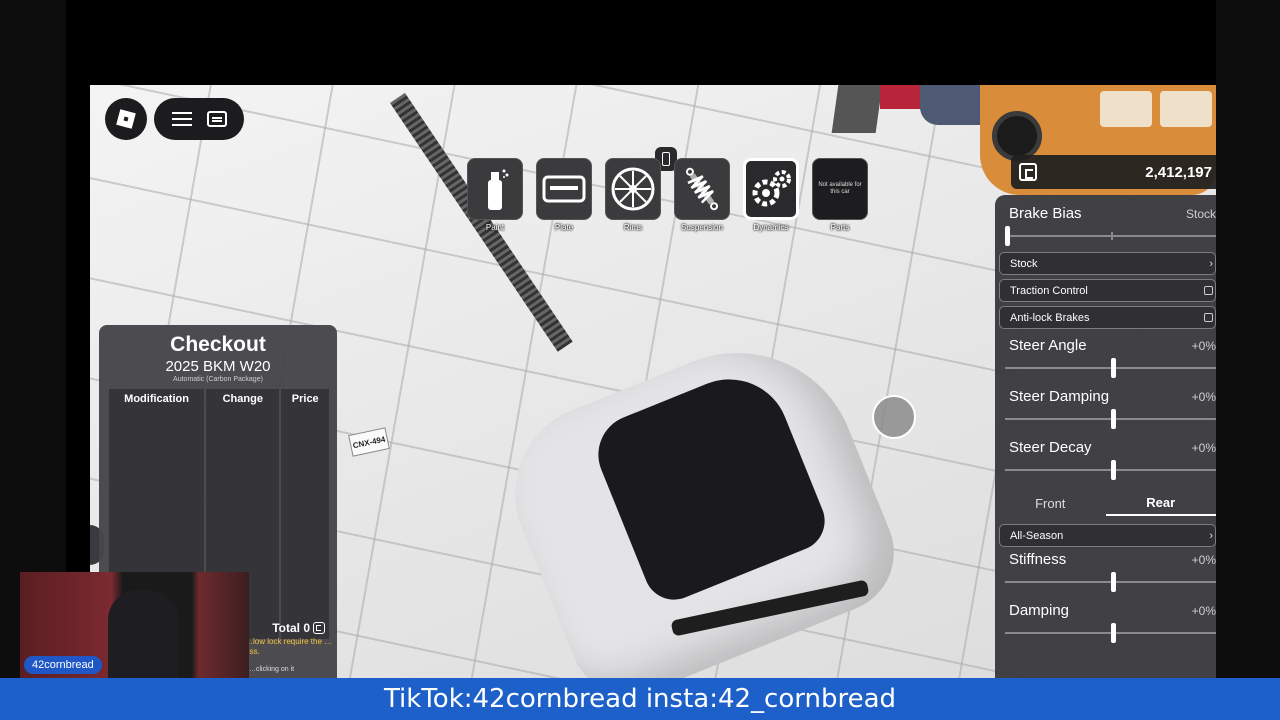  I want to click on damping-slider, so click(1110, 633).